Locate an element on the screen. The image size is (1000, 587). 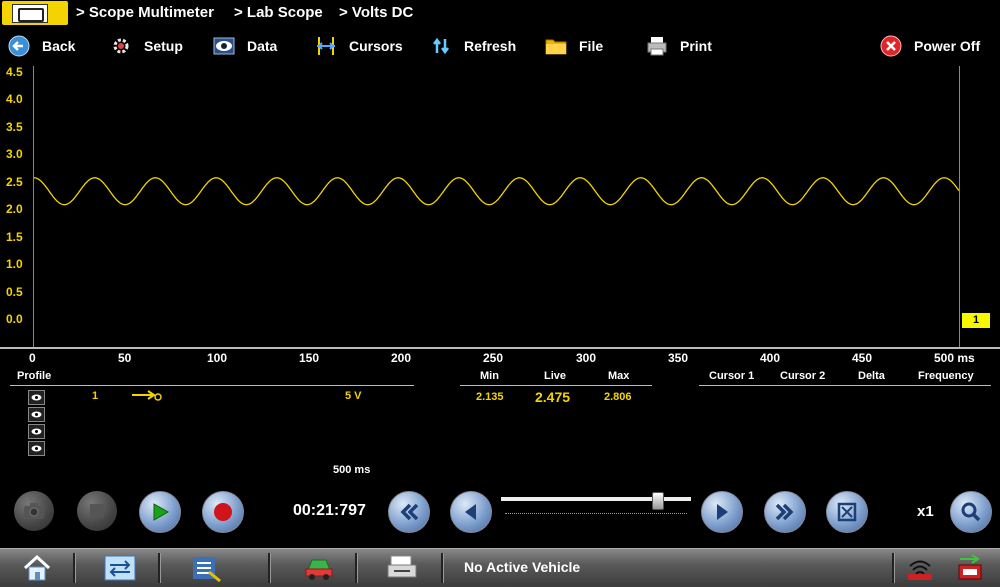
x-tick-label: 250 is located at coordinates (493, 358).